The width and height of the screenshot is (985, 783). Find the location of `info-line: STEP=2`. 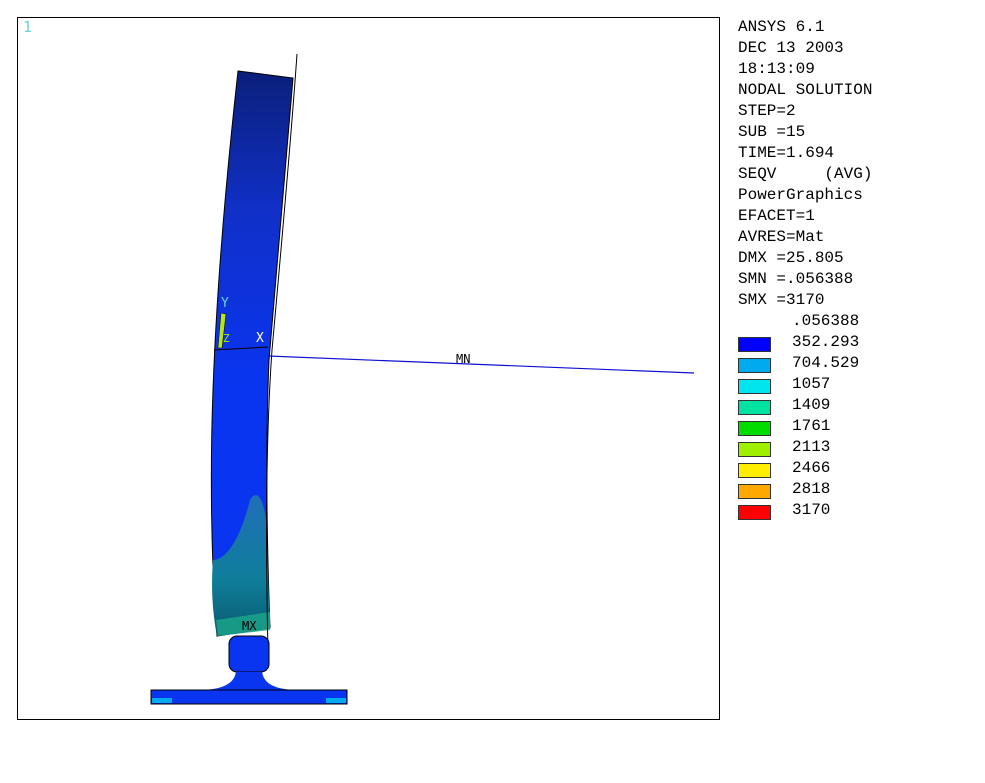

info-line: STEP=2 is located at coordinates (767, 111).